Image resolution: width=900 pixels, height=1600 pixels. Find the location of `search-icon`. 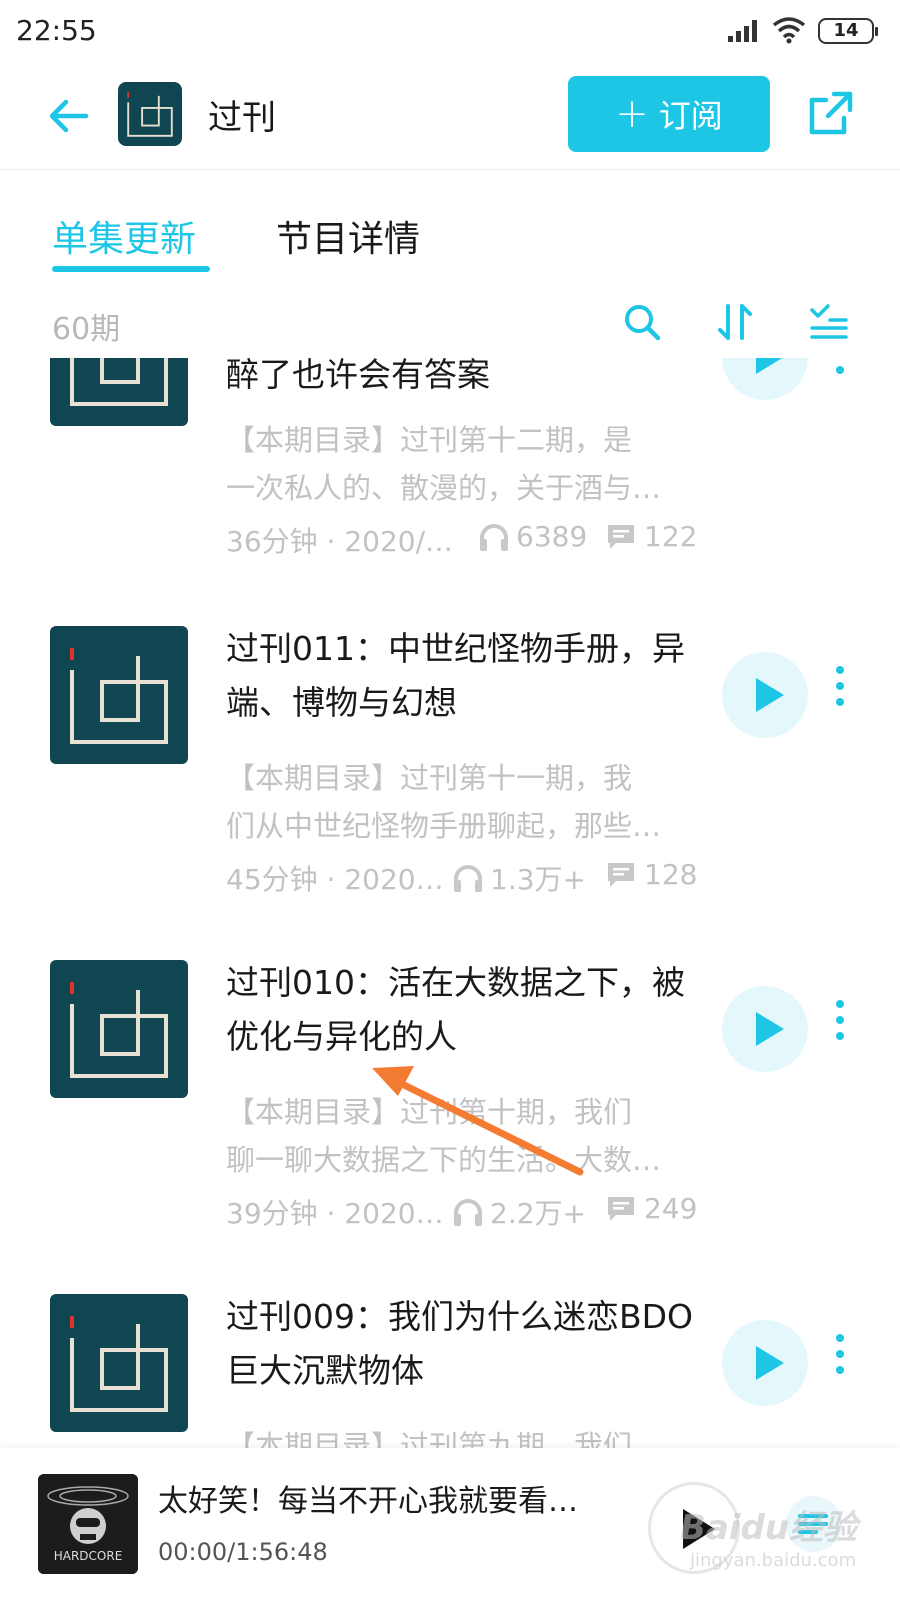

search-icon is located at coordinates (642, 322).